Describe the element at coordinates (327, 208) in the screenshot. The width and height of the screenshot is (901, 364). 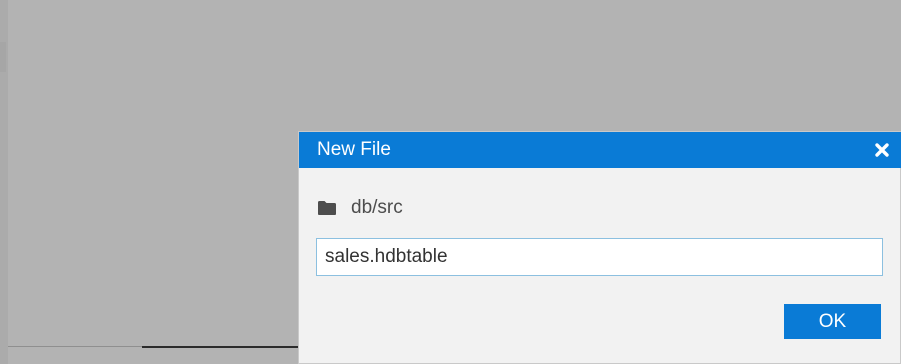
I see `folder-icon` at that location.